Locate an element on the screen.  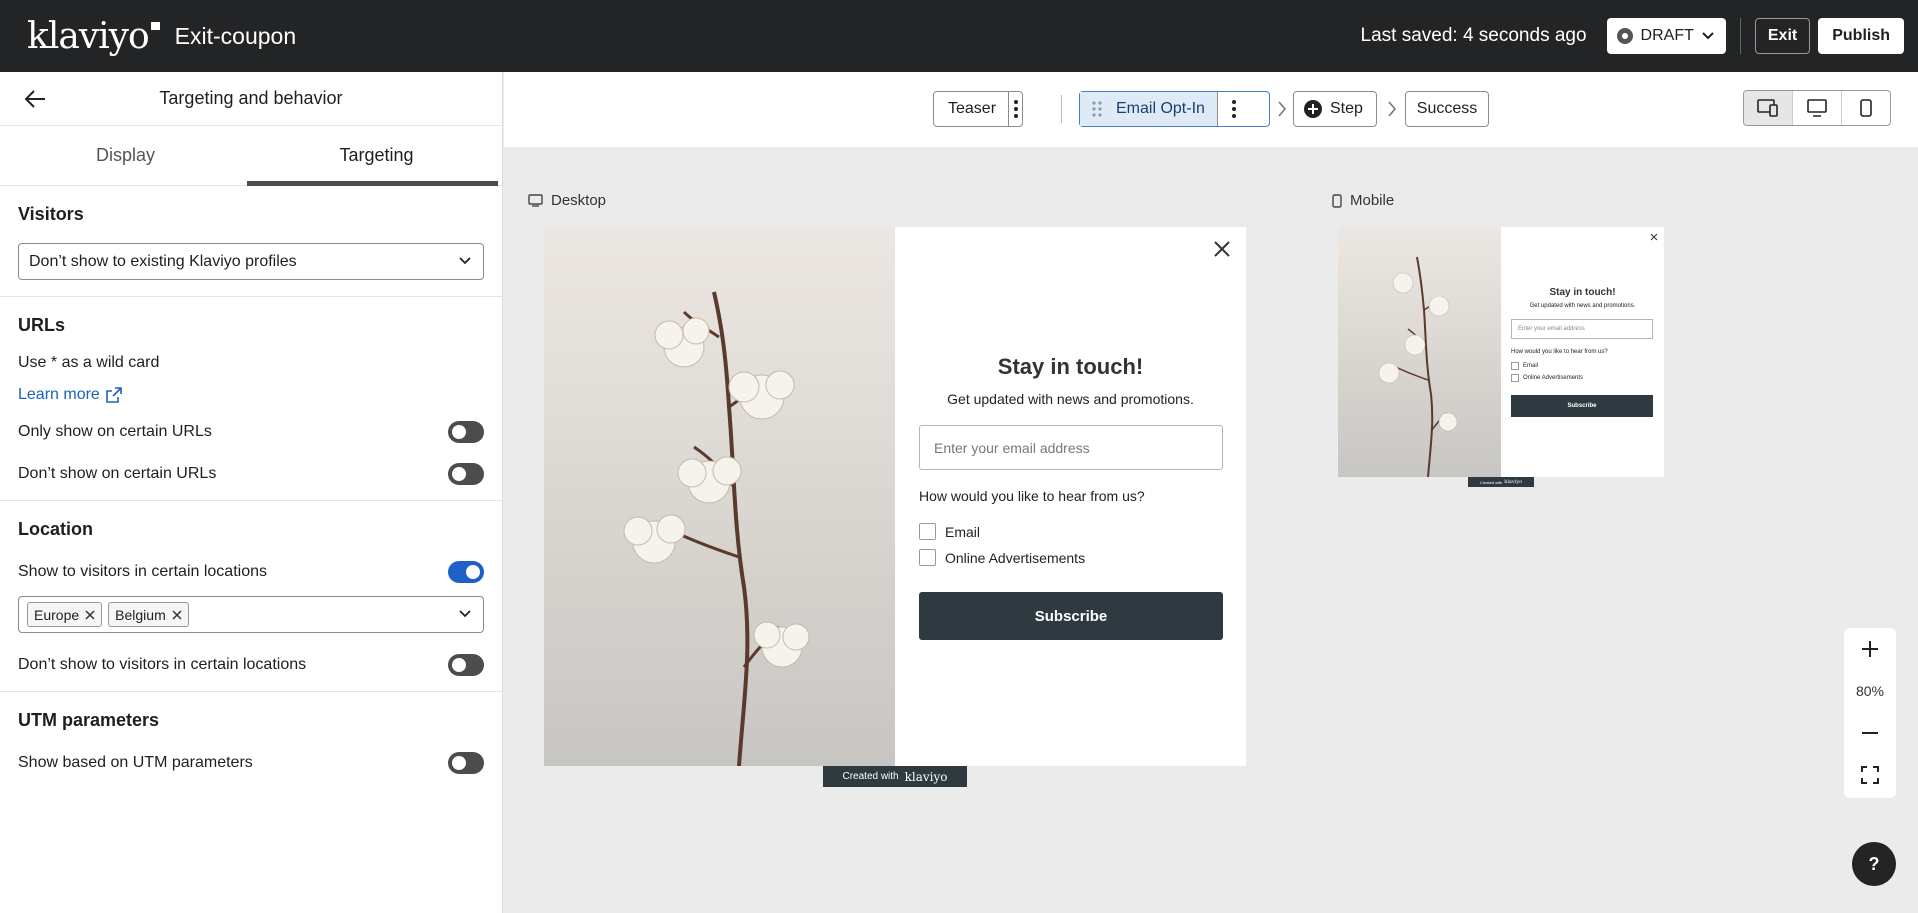
kebab-icon is located at coordinates (1234, 109).